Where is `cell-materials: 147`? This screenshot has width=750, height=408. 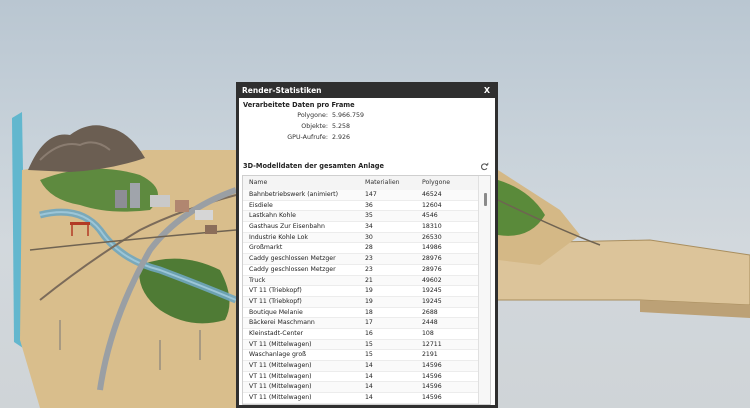
cell-materials: 147 is located at coordinates (371, 194).